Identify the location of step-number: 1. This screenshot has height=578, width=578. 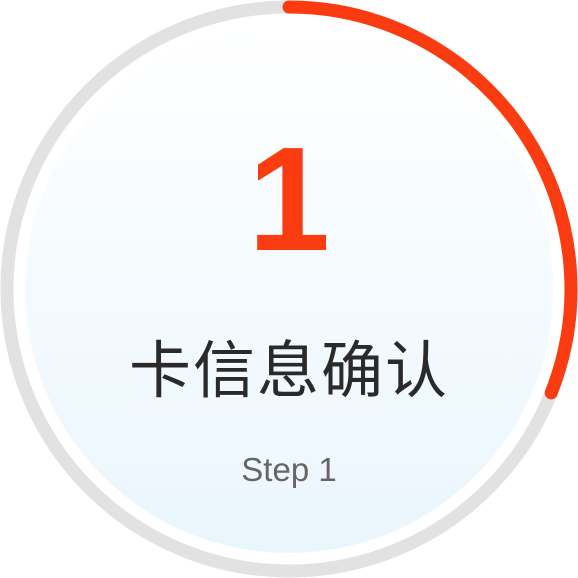
(289, 199).